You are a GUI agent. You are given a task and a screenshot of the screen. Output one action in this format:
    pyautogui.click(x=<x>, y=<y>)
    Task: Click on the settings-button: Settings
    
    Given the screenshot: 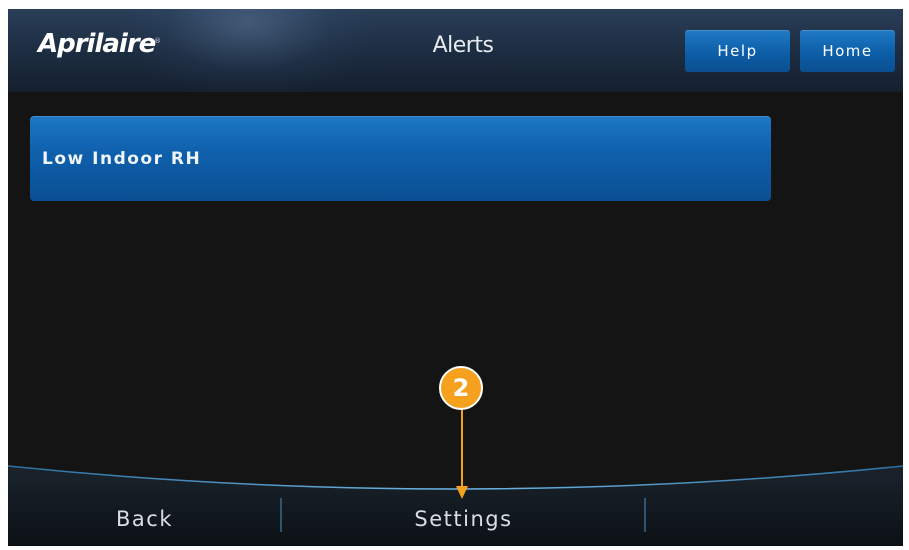 What is the action you would take?
    pyautogui.click(x=463, y=519)
    